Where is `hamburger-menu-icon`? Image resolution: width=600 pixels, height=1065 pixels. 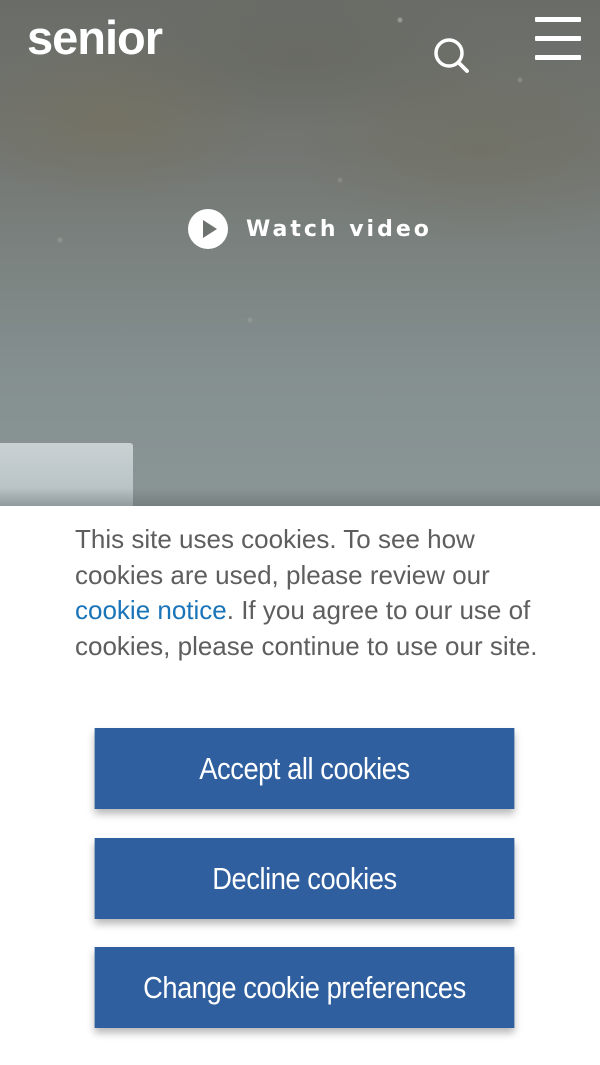
hamburger-menu-icon is located at coordinates (558, 39).